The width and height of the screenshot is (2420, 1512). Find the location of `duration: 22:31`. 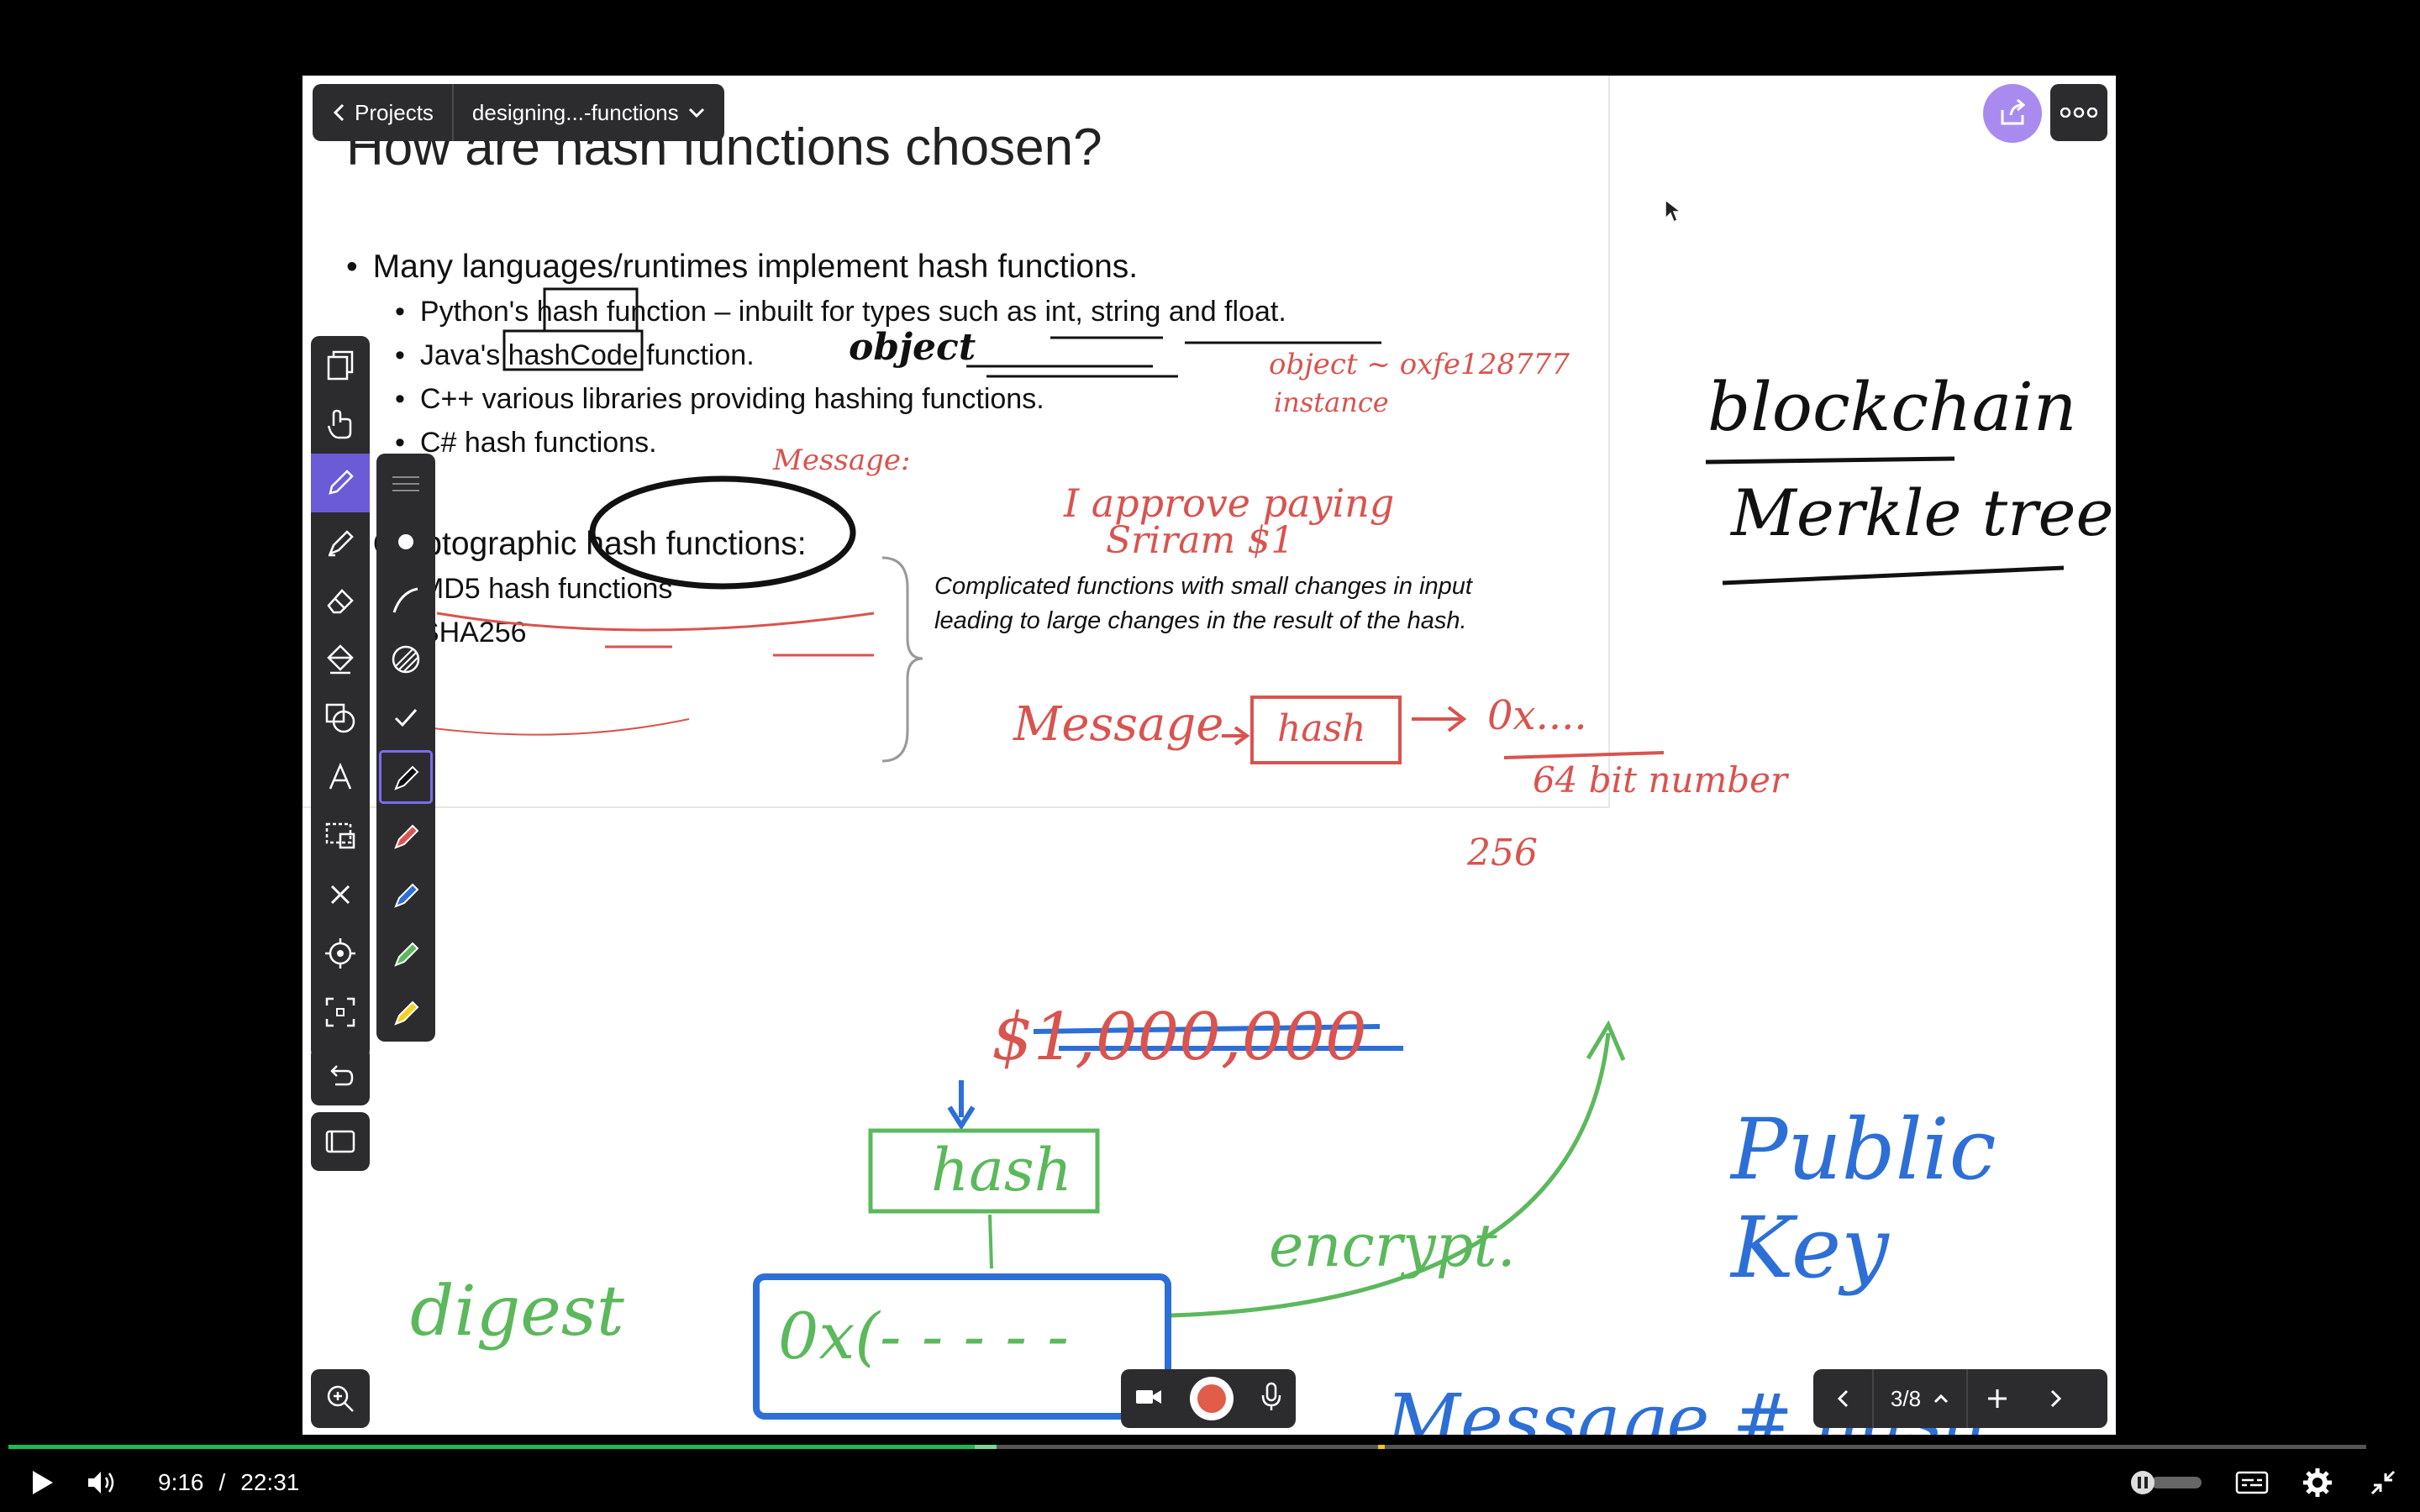

duration: 22:31 is located at coordinates (270, 1482).